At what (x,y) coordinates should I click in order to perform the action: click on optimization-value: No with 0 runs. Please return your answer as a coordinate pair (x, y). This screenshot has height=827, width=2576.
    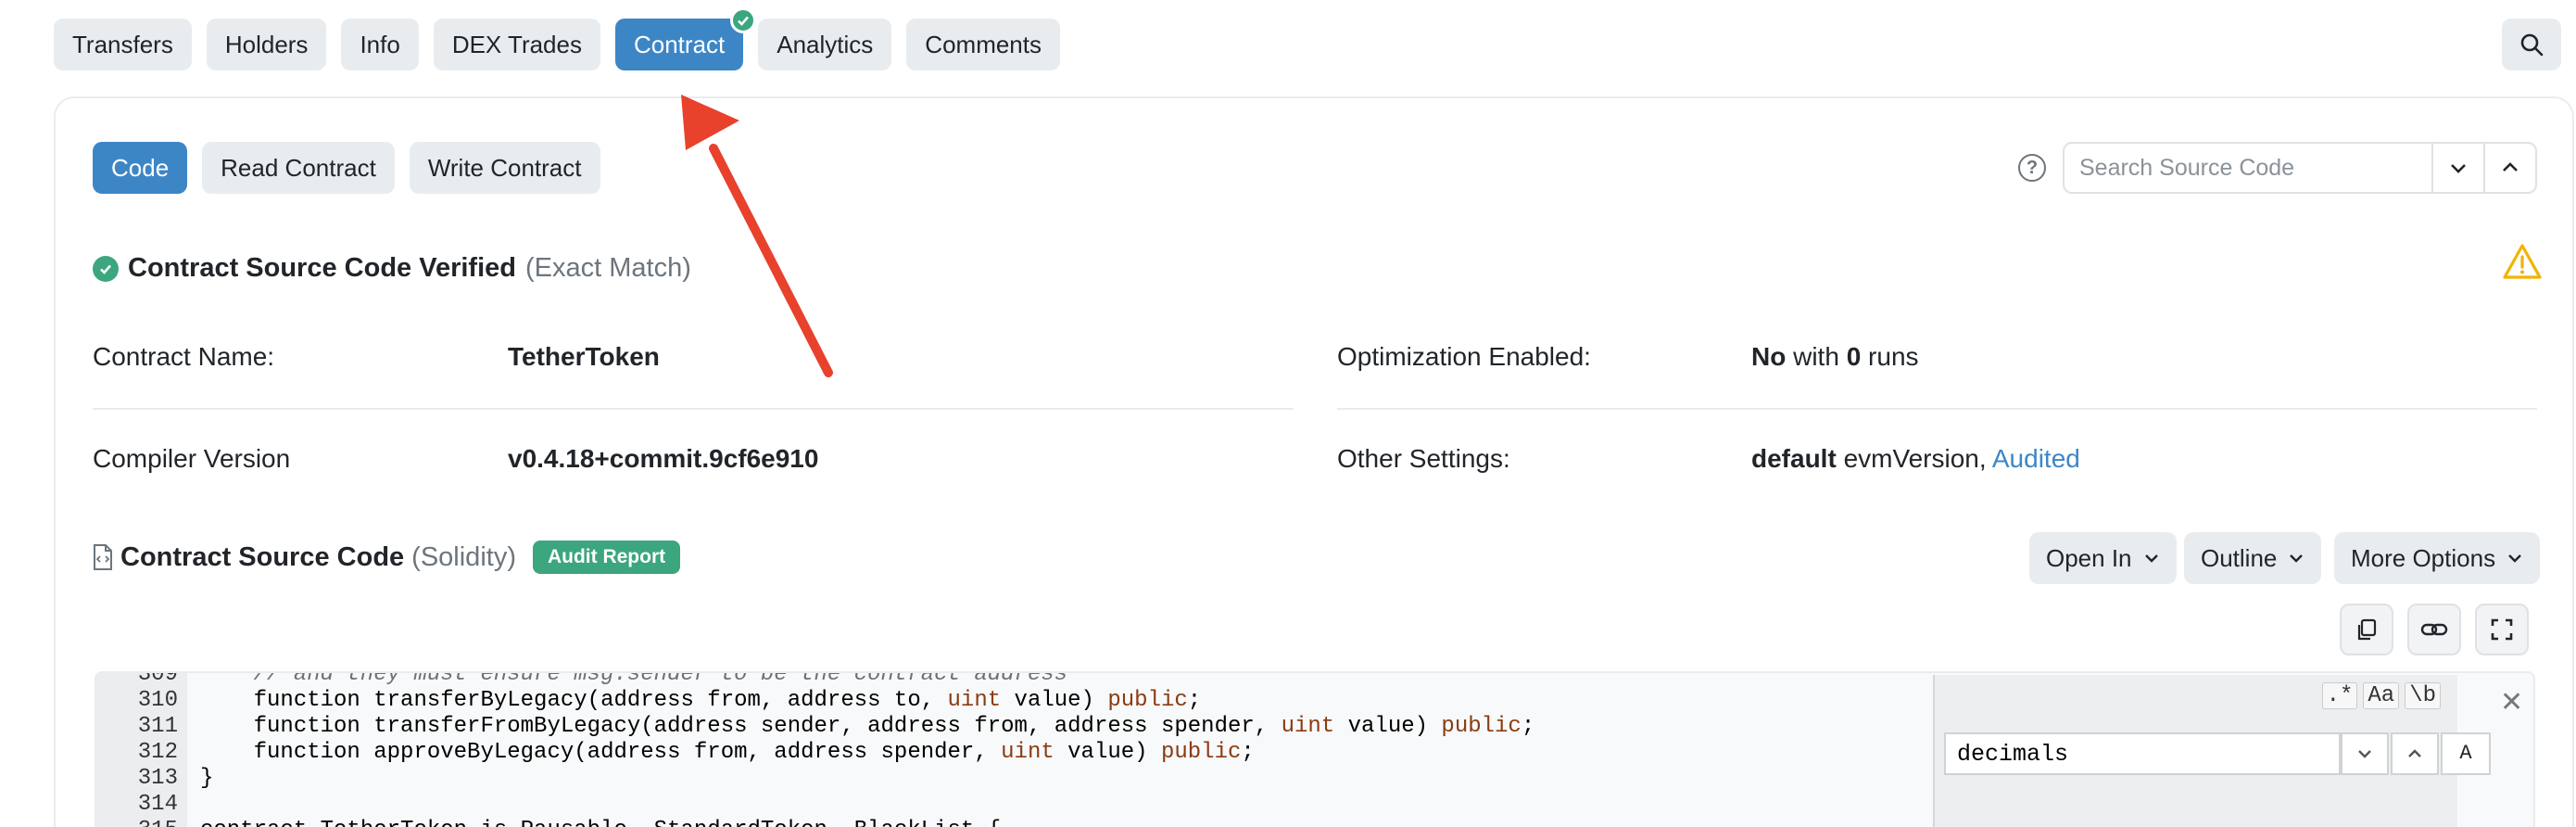
    Looking at the image, I should click on (1835, 356).